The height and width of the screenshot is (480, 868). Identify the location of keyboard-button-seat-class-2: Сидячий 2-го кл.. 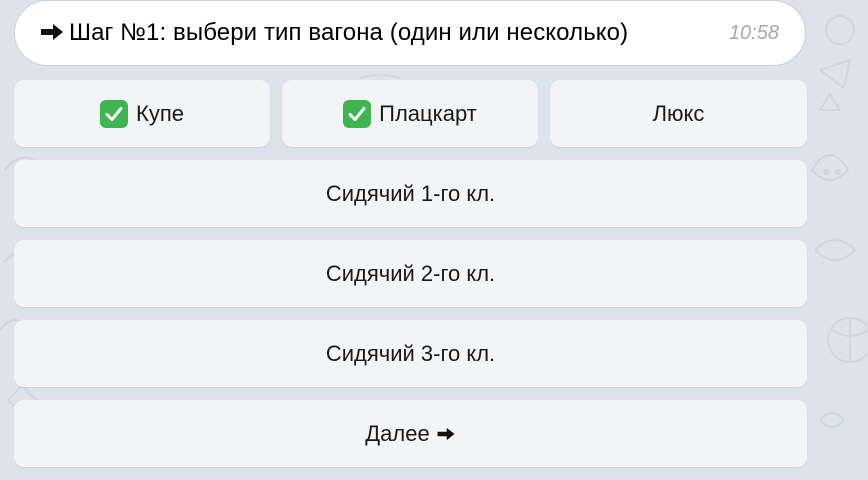
(410, 273).